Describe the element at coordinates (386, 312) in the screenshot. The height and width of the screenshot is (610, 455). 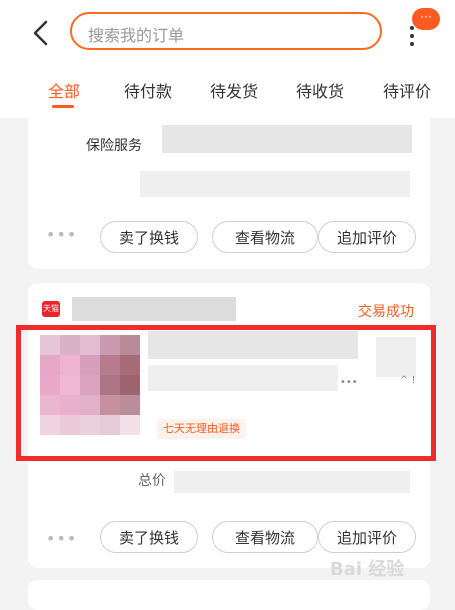
I see `order-status: 交易成功` at that location.